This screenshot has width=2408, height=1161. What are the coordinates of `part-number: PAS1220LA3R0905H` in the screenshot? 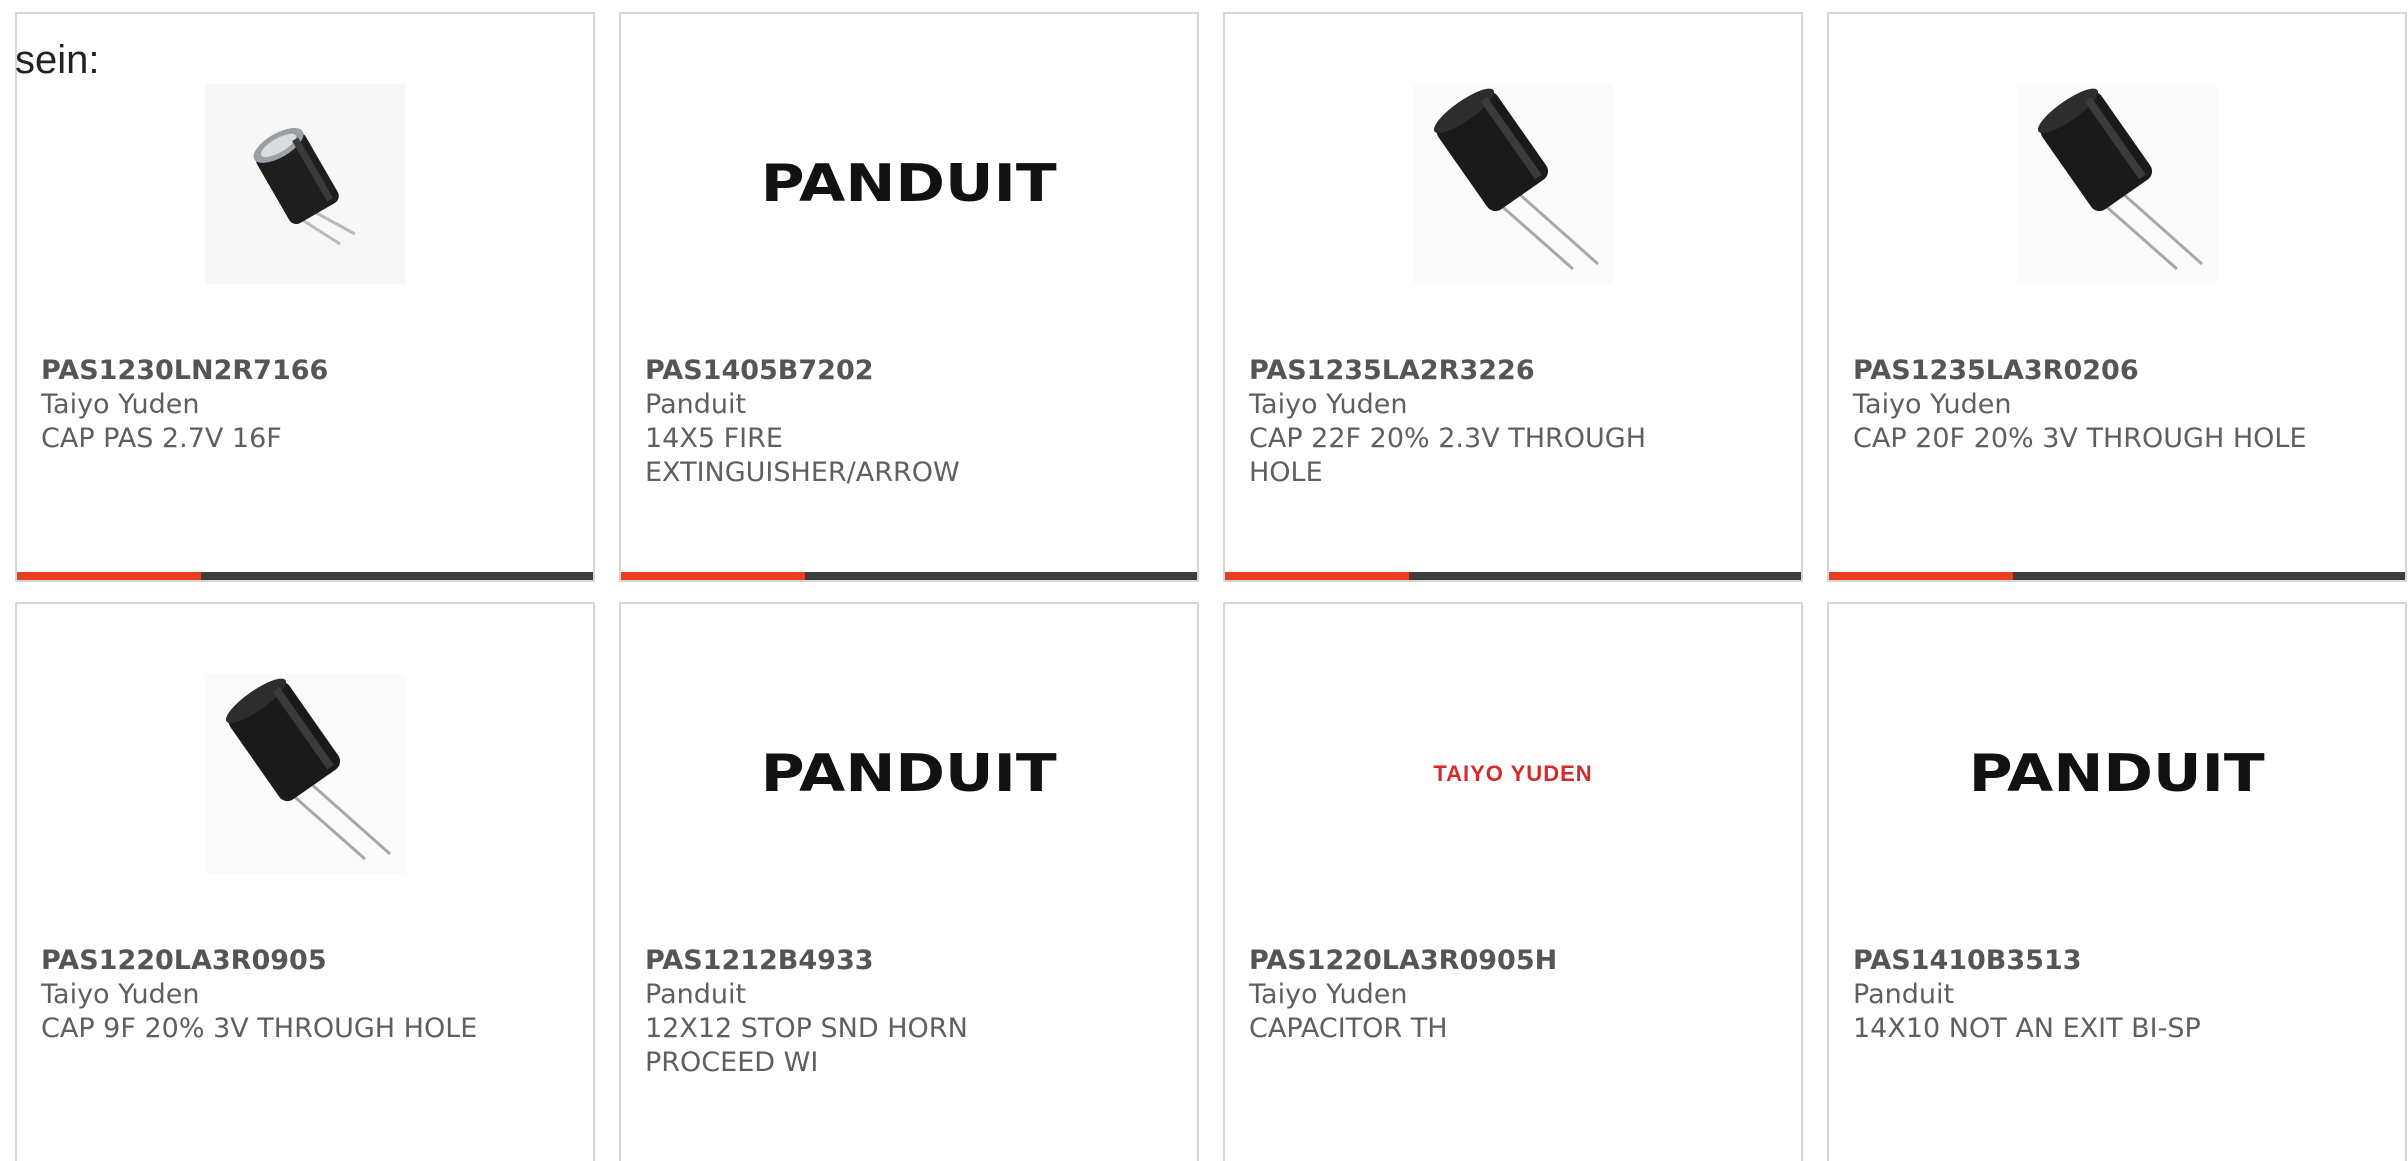 It's located at (1513, 961).